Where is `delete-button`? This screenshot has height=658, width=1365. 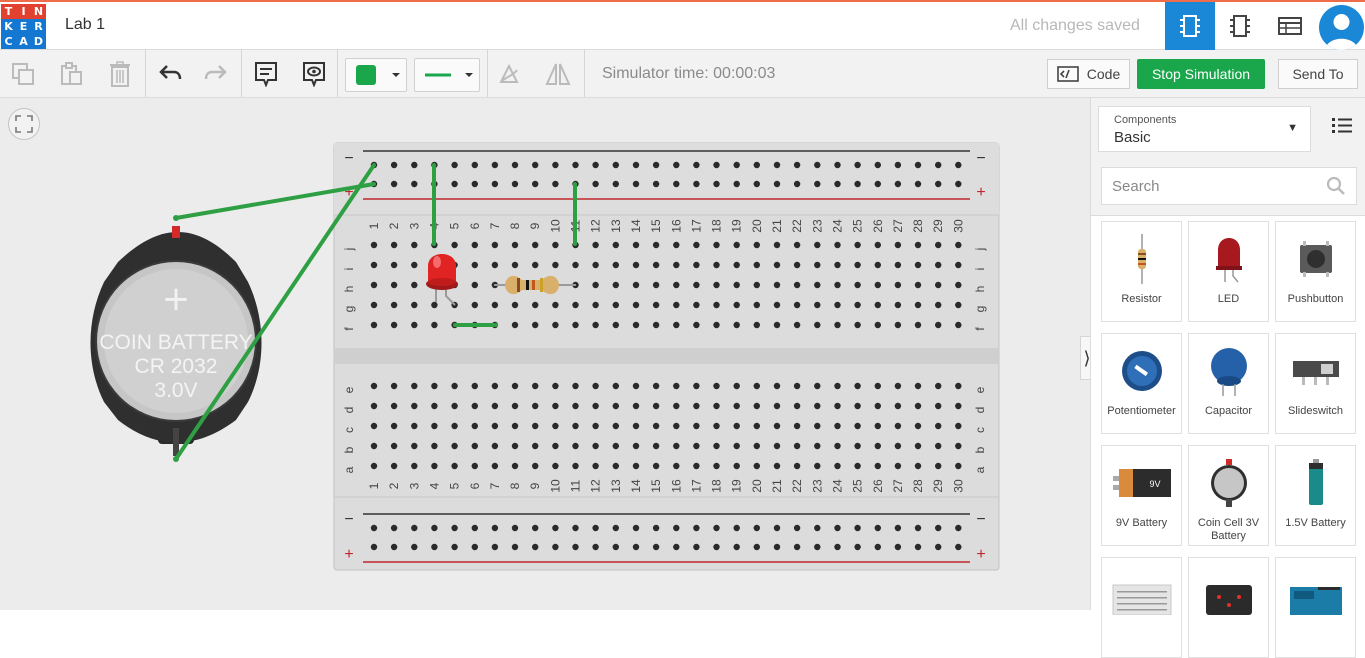
delete-button is located at coordinates (120, 74).